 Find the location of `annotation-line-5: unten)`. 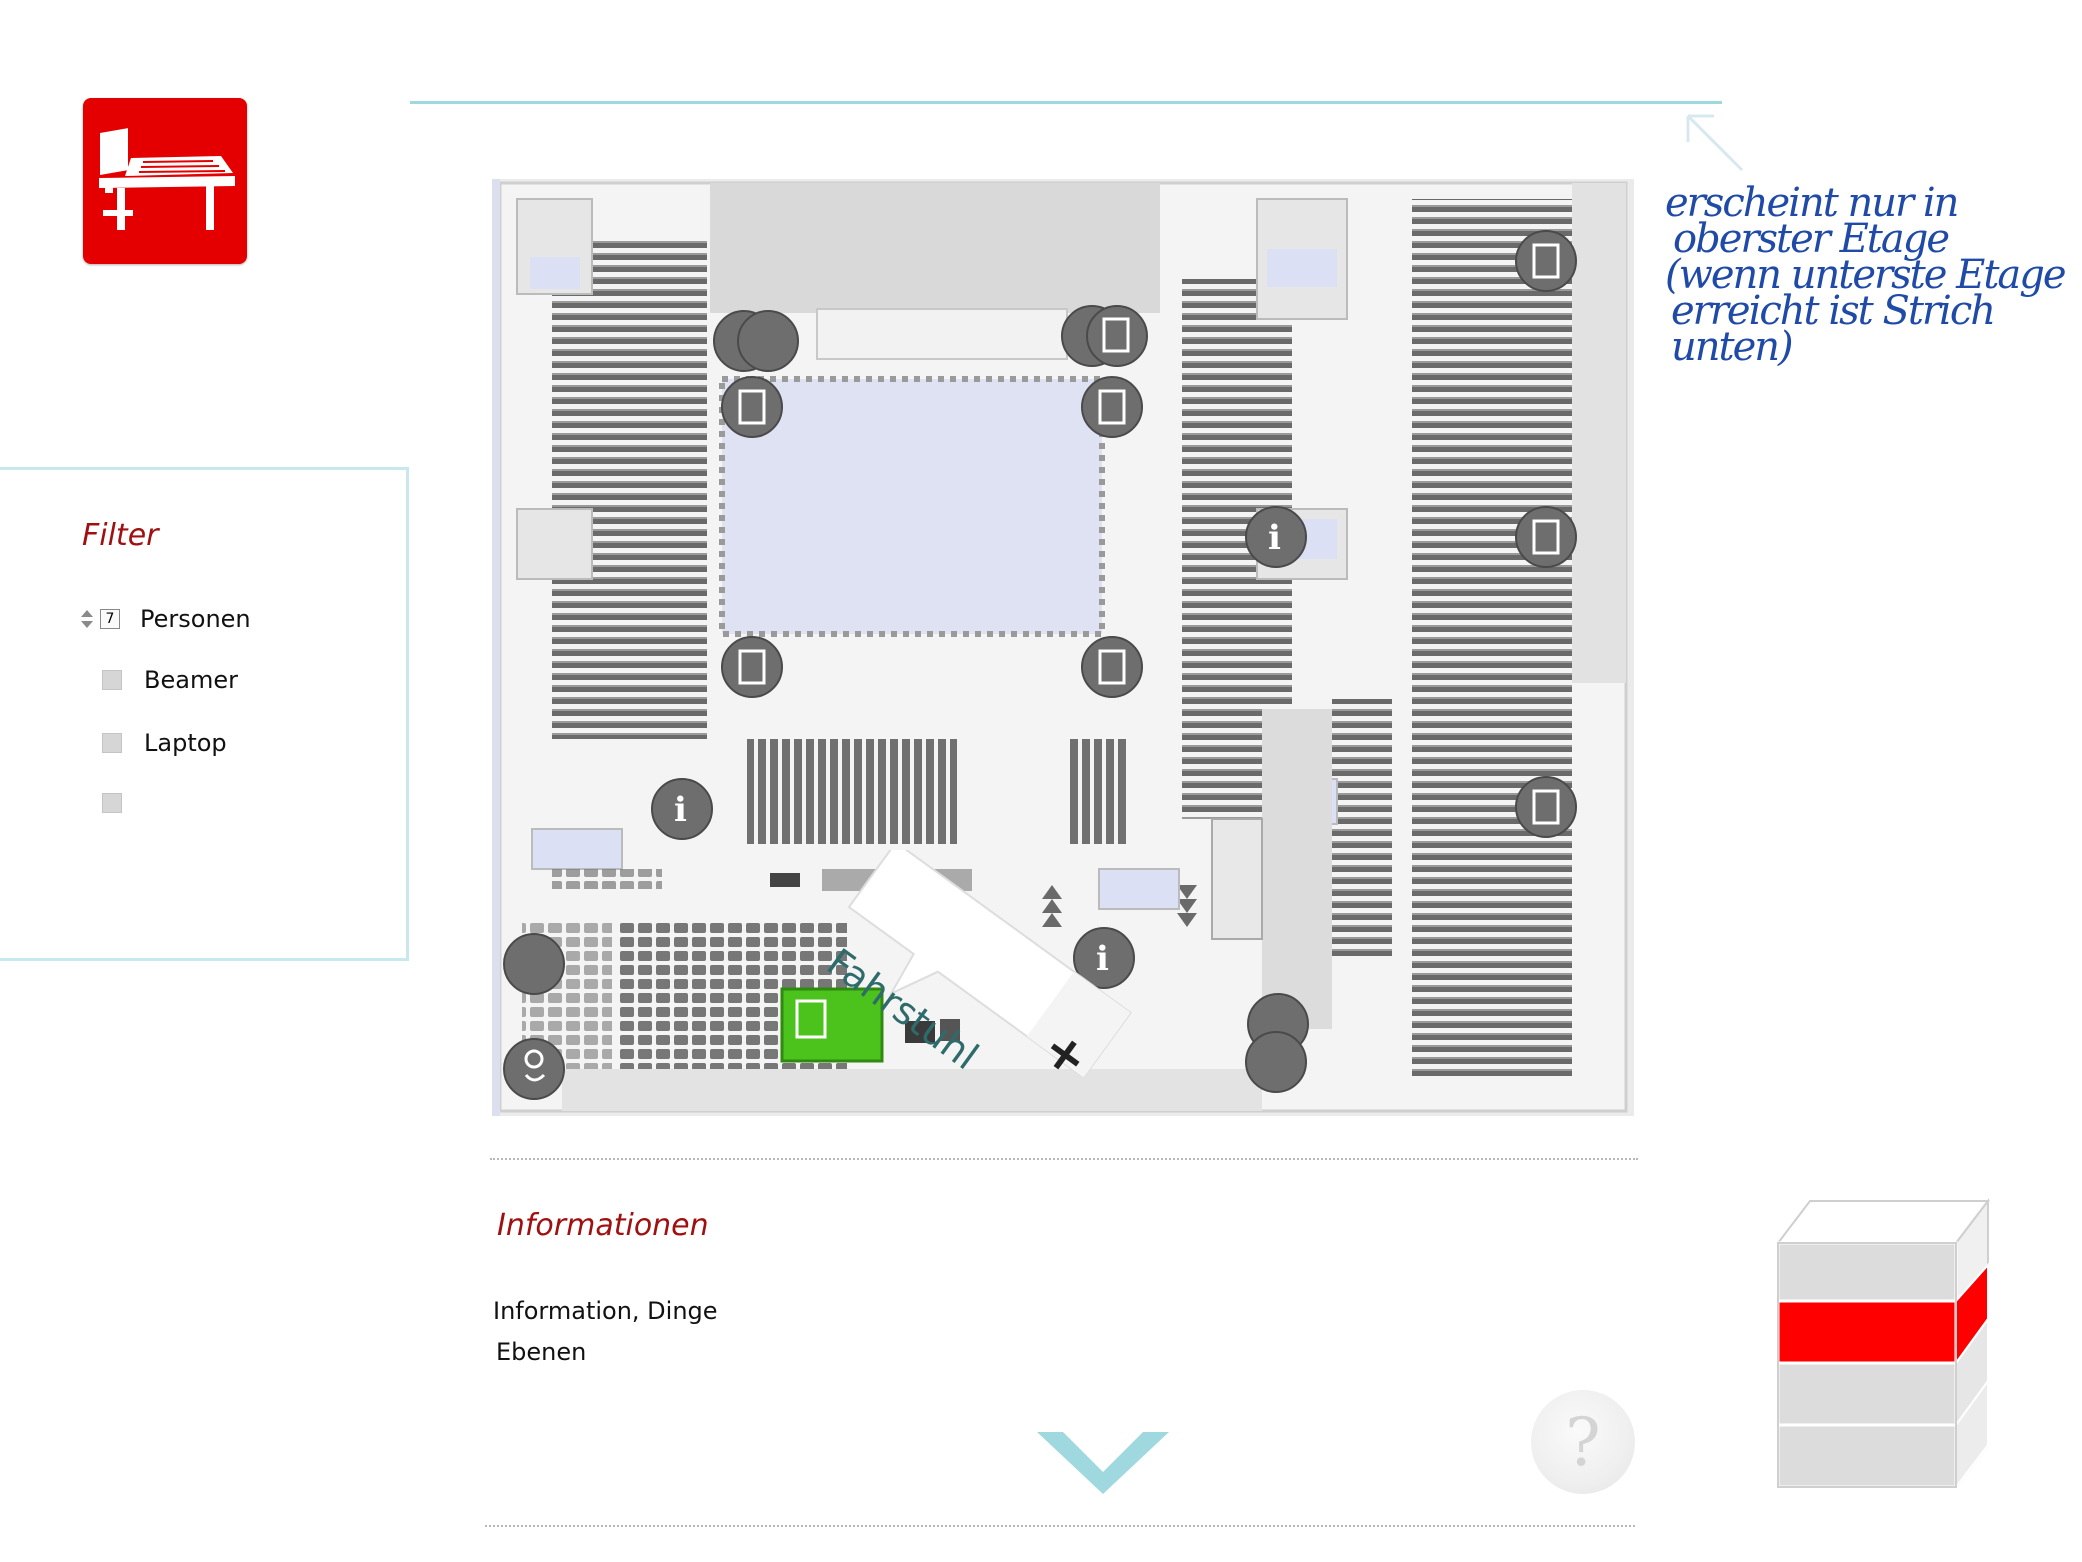

annotation-line-5: unten) is located at coordinates (1732, 347).